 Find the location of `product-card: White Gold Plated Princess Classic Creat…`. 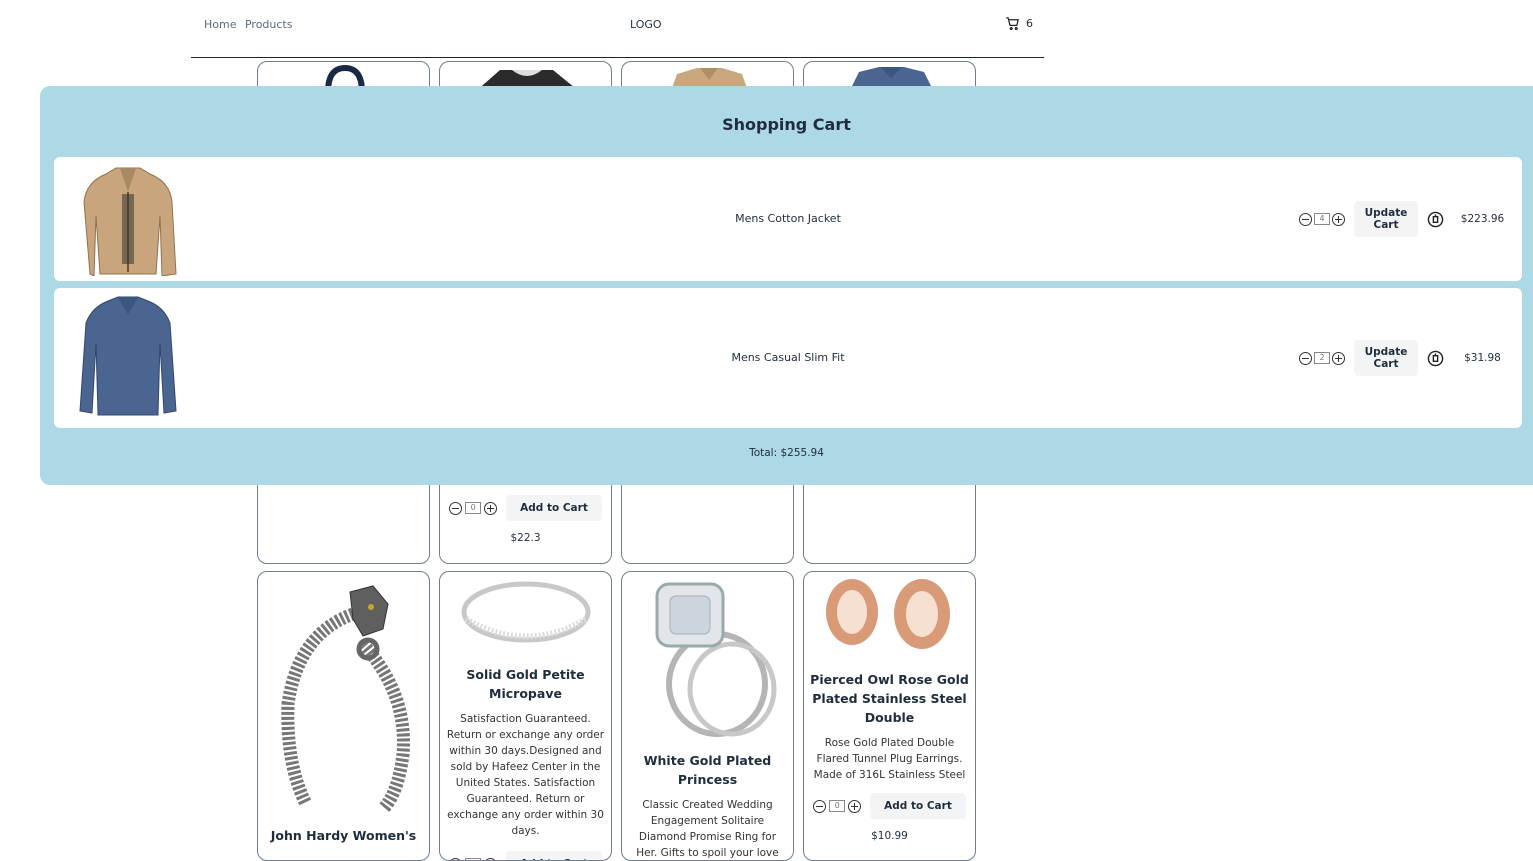

product-card: White Gold Plated Princess Classic Creat… is located at coordinates (707, 716).